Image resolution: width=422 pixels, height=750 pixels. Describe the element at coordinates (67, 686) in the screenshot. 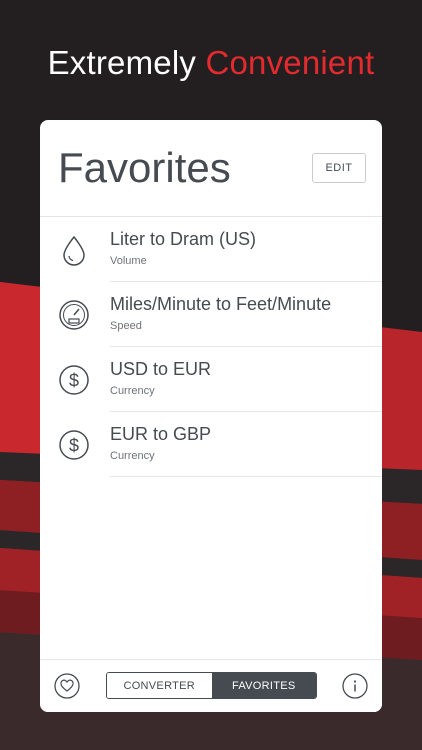

I see `heart-icon` at that location.